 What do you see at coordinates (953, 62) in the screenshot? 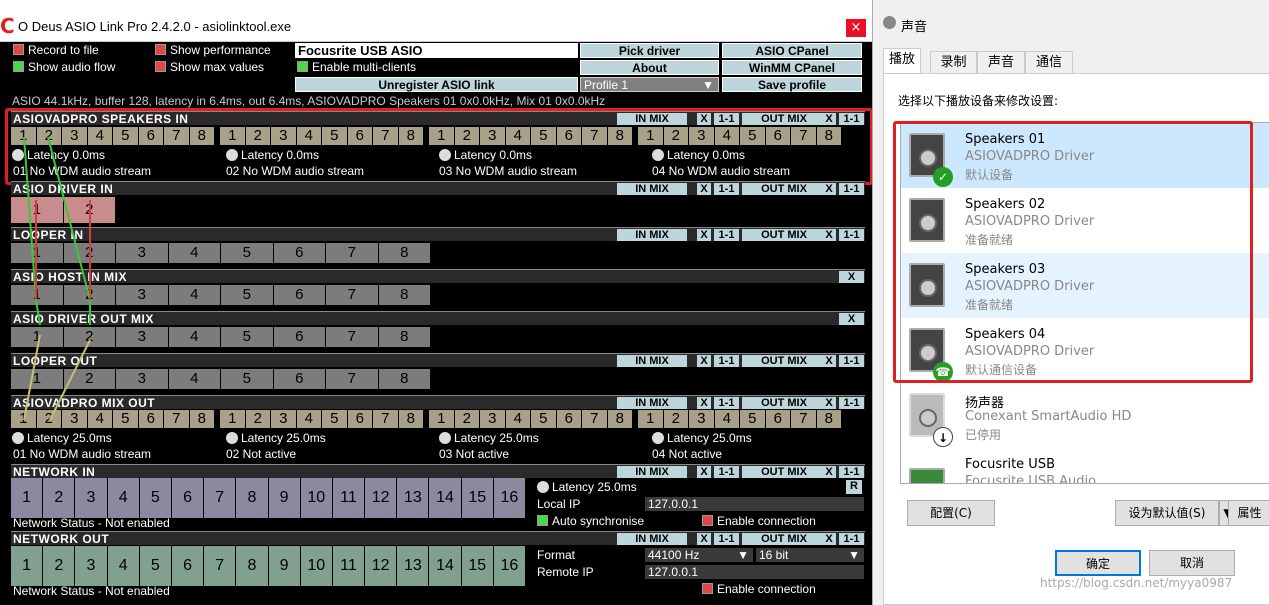
I see `tab-recording: 录制` at bounding box center [953, 62].